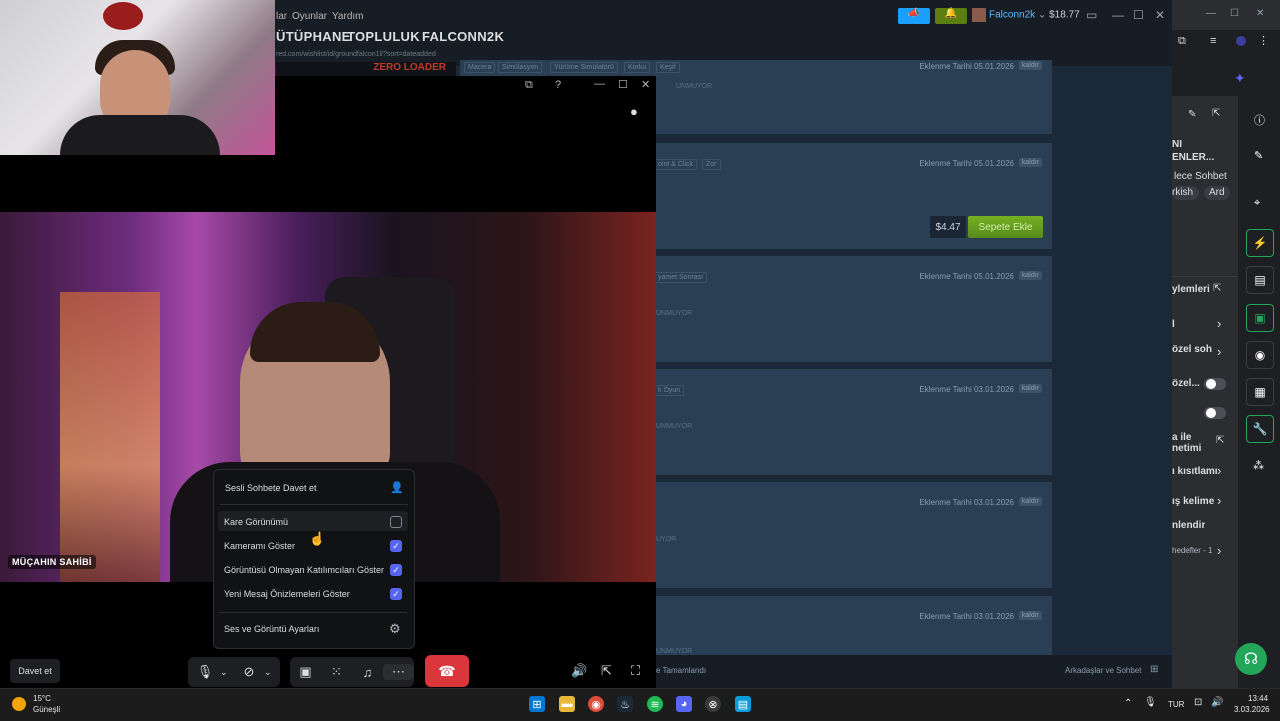 The height and width of the screenshot is (721, 1280). Describe the element at coordinates (1195, 471) in the screenshot. I see `setting-item: ı kısıtlamı` at that location.